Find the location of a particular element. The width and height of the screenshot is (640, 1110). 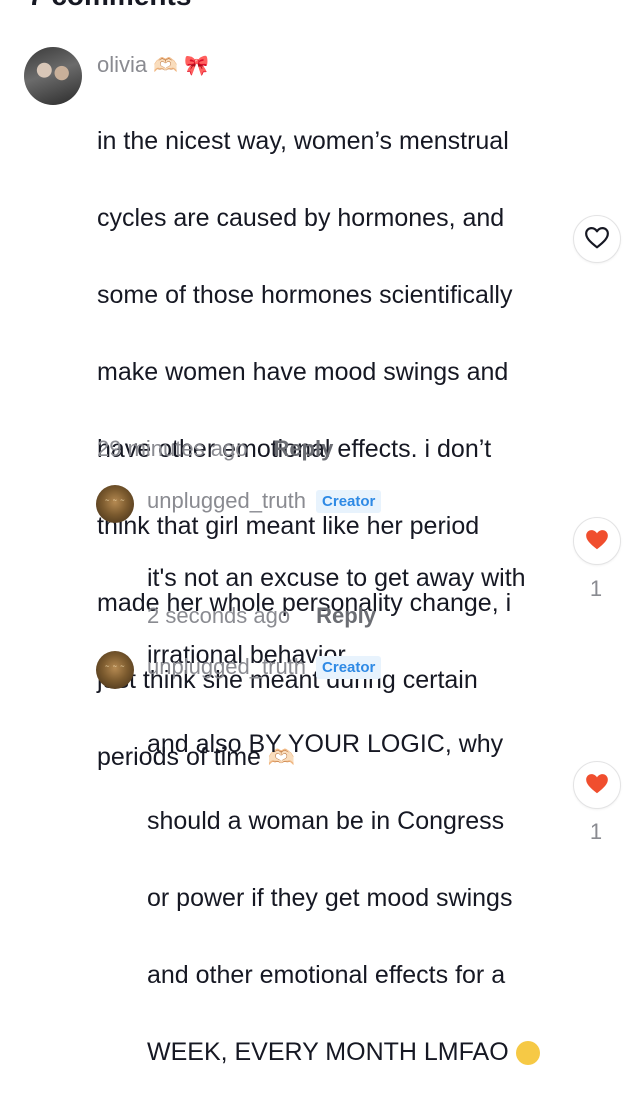

reply-line-last: WEEK, EVERY MONTH LMFAO 😂 is located at coordinates (343, 1052).